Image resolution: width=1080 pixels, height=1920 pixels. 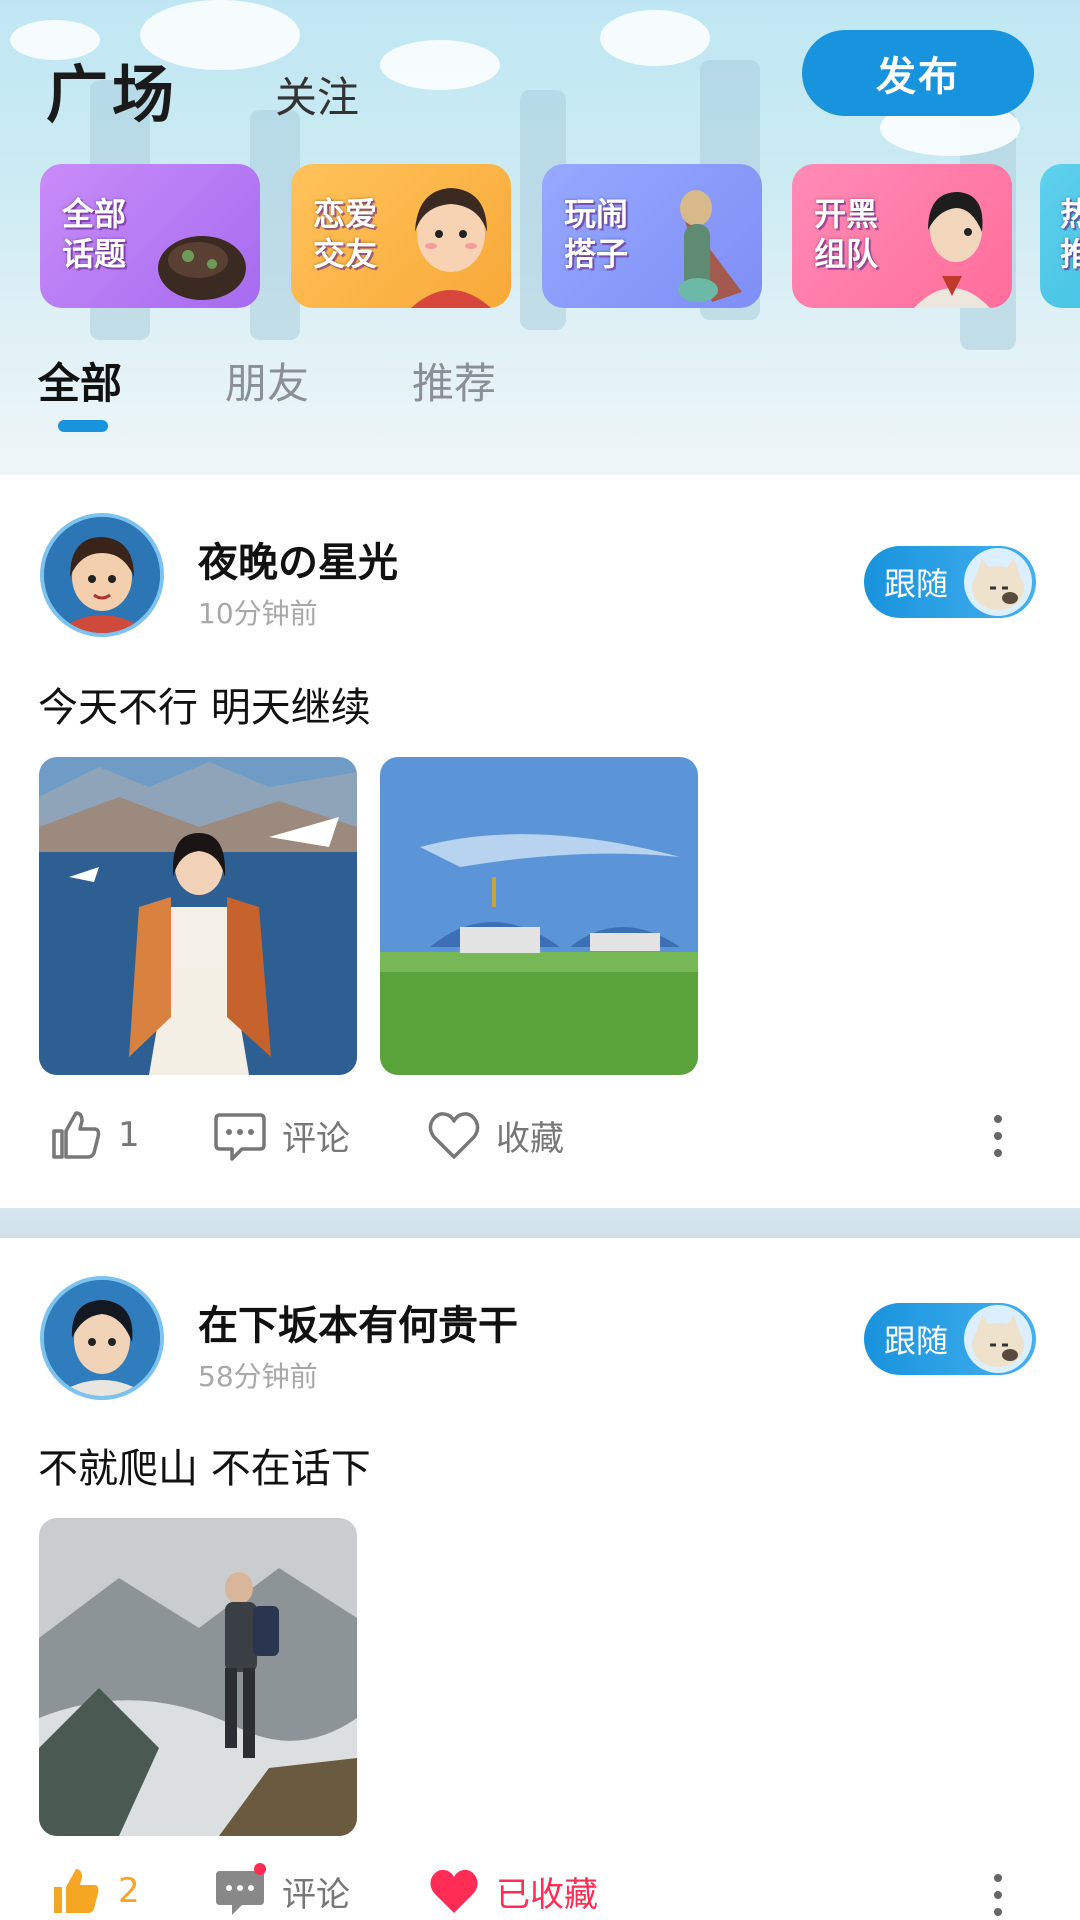 What do you see at coordinates (547, 1894) in the screenshot?
I see `collect-label: 已收藏` at bounding box center [547, 1894].